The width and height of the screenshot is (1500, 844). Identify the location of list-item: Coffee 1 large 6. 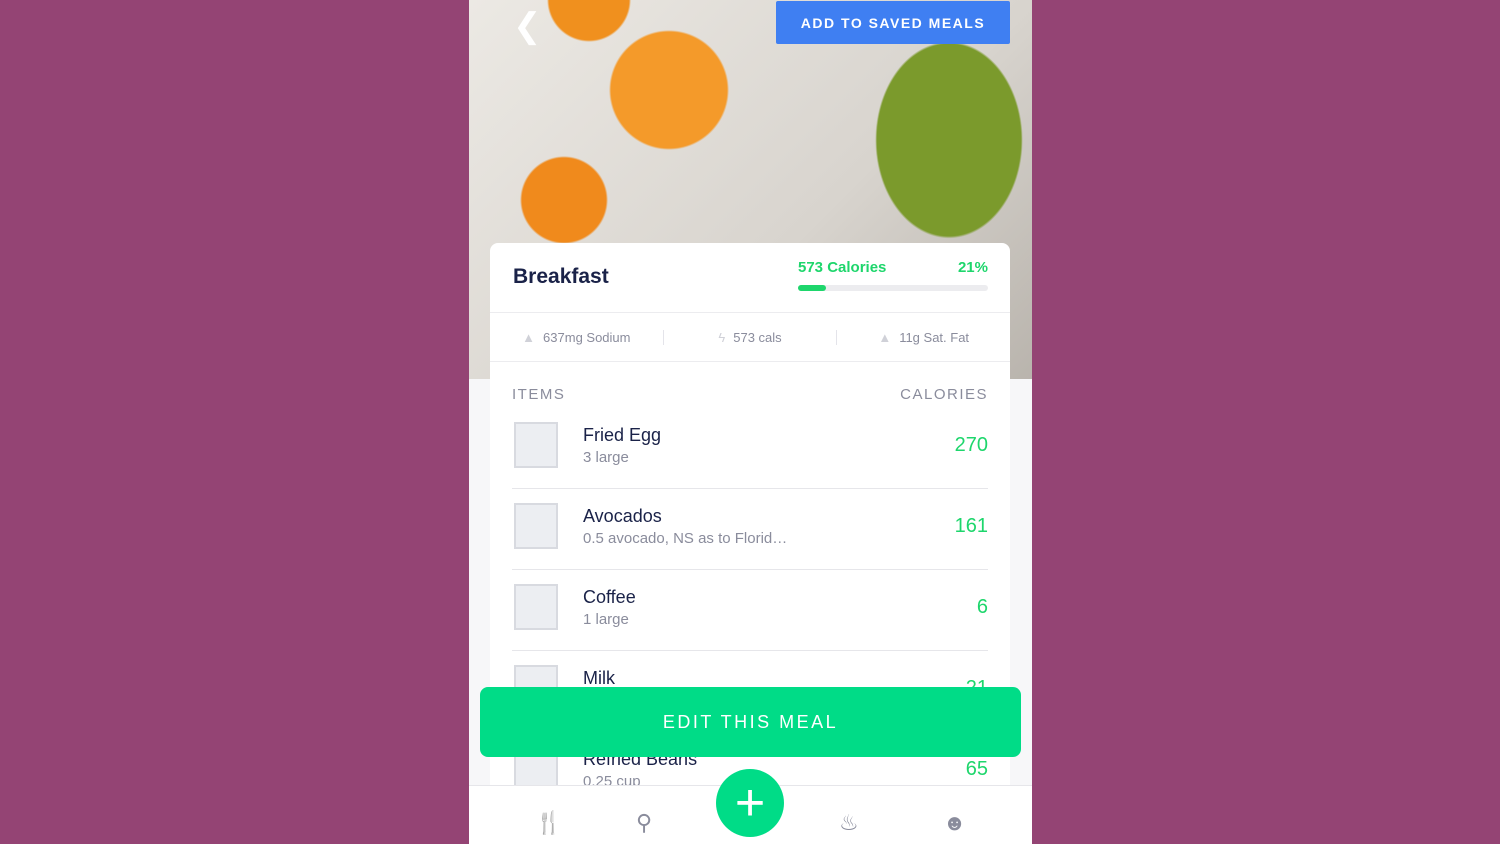
(750, 610).